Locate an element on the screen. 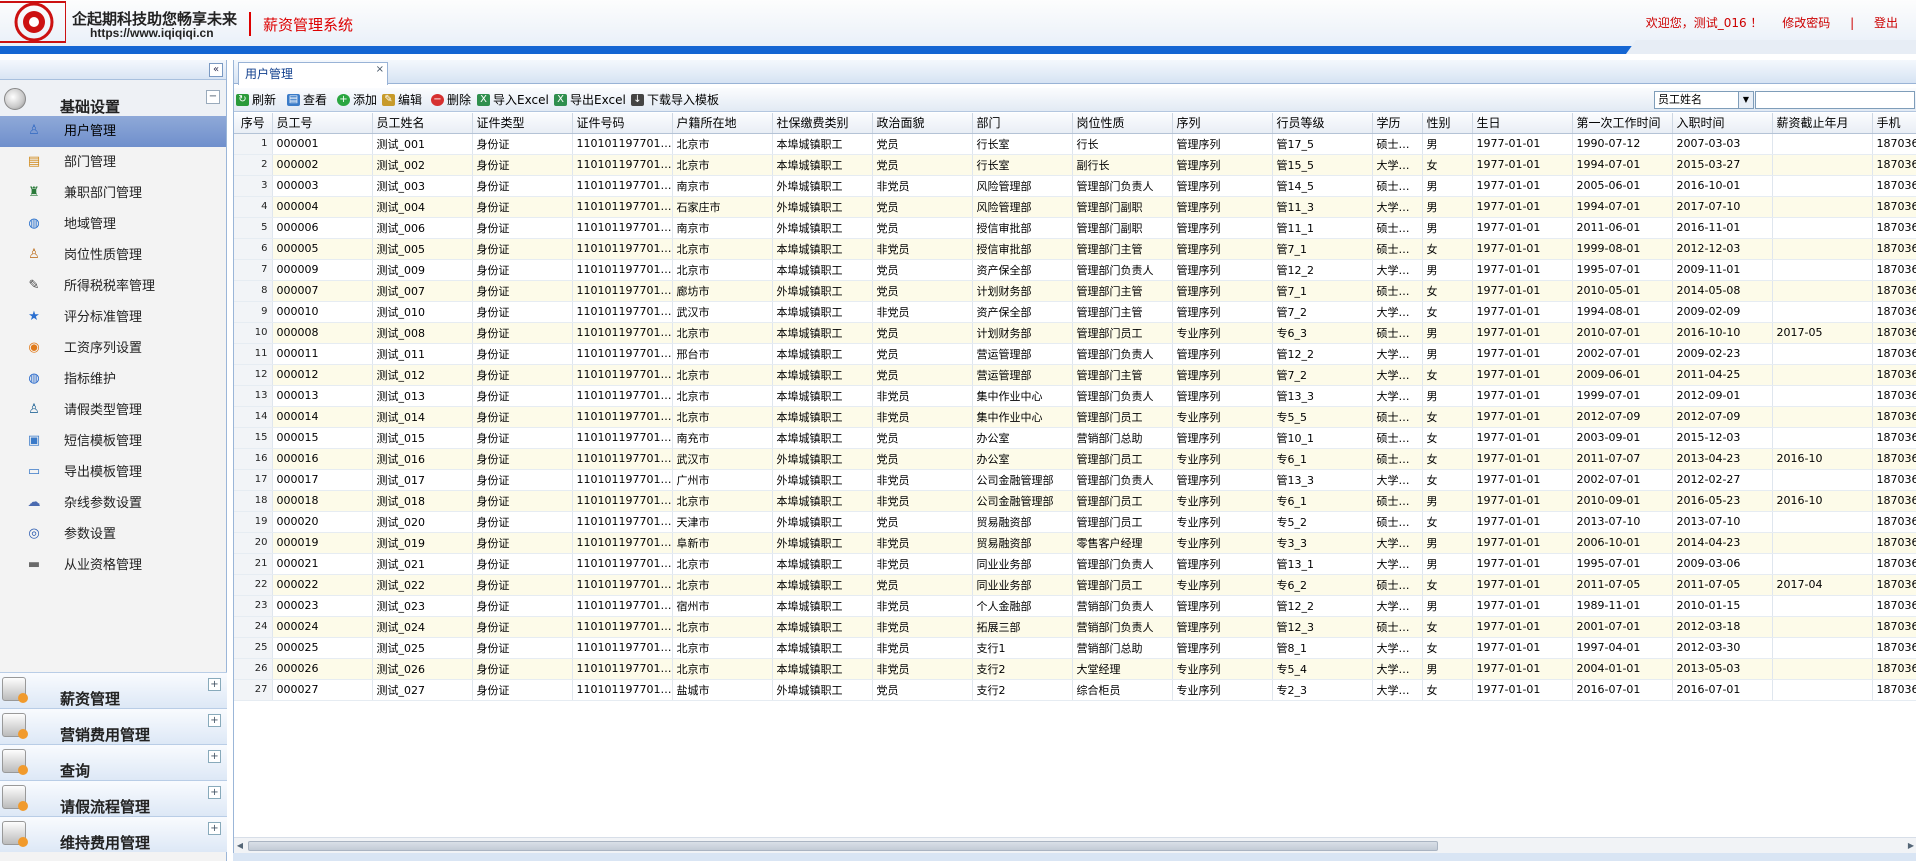 This screenshot has height=861, width=1916. refresh-button: ↻ 刷新 is located at coordinates (256, 100).